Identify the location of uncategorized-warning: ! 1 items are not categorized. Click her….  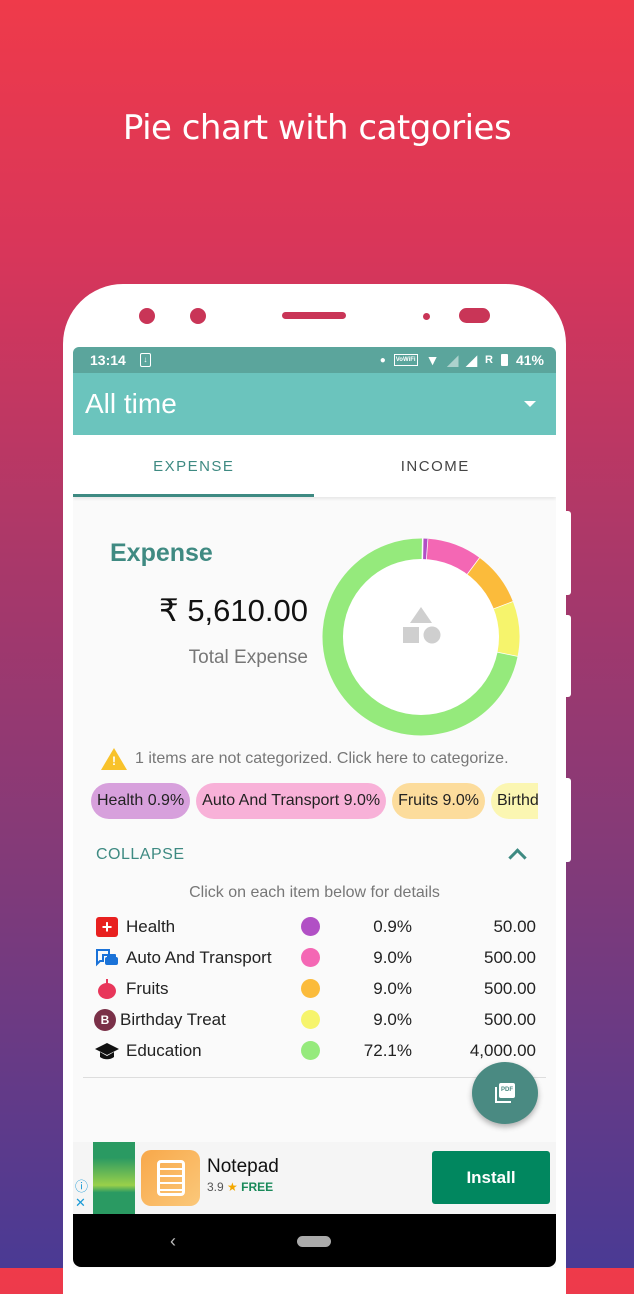
(305, 759).